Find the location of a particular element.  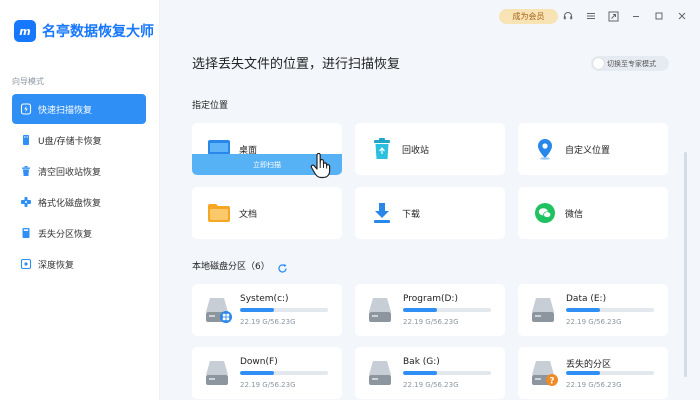

expert-mode-toggle: 切换至专家模式 is located at coordinates (630, 63).